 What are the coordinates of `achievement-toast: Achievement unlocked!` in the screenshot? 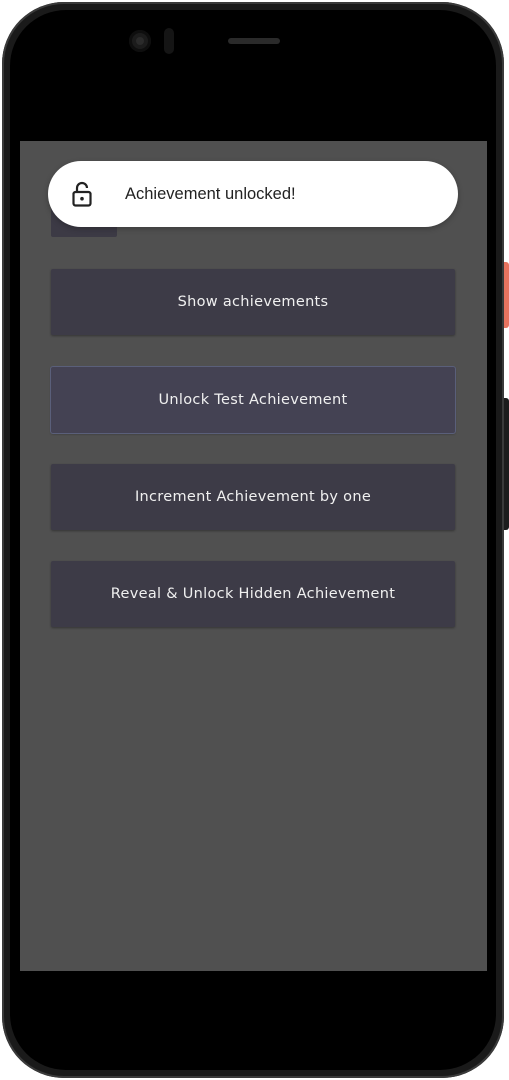 It's located at (253, 194).